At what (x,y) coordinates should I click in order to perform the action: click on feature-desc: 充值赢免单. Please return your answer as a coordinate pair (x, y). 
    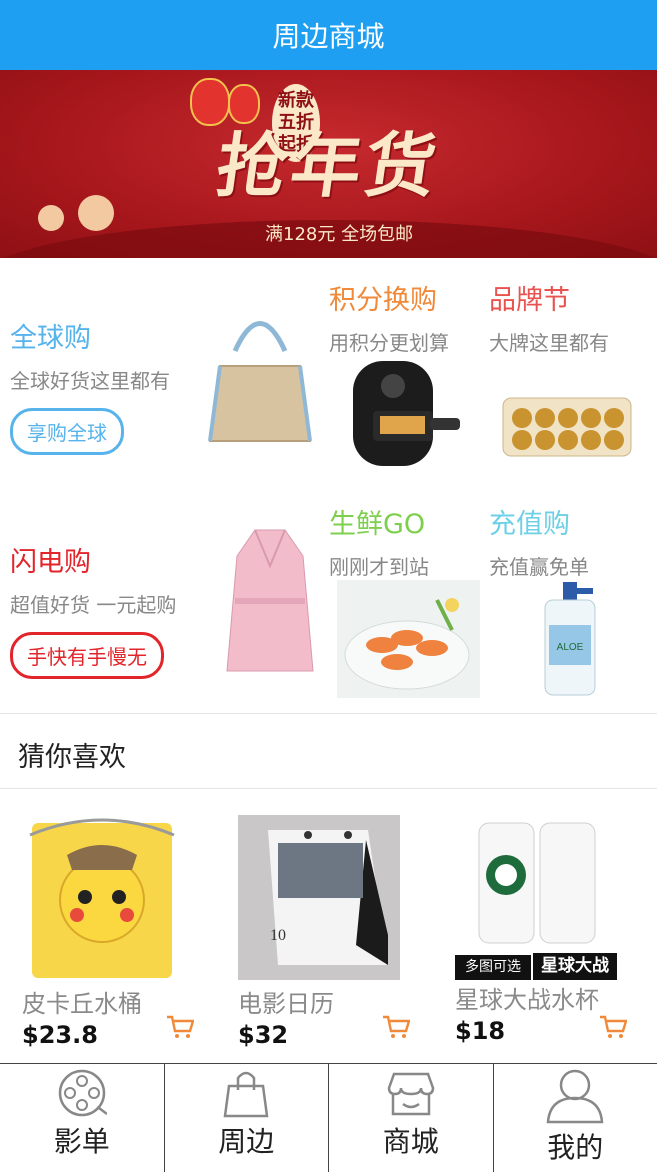
    Looking at the image, I should click on (539, 567).